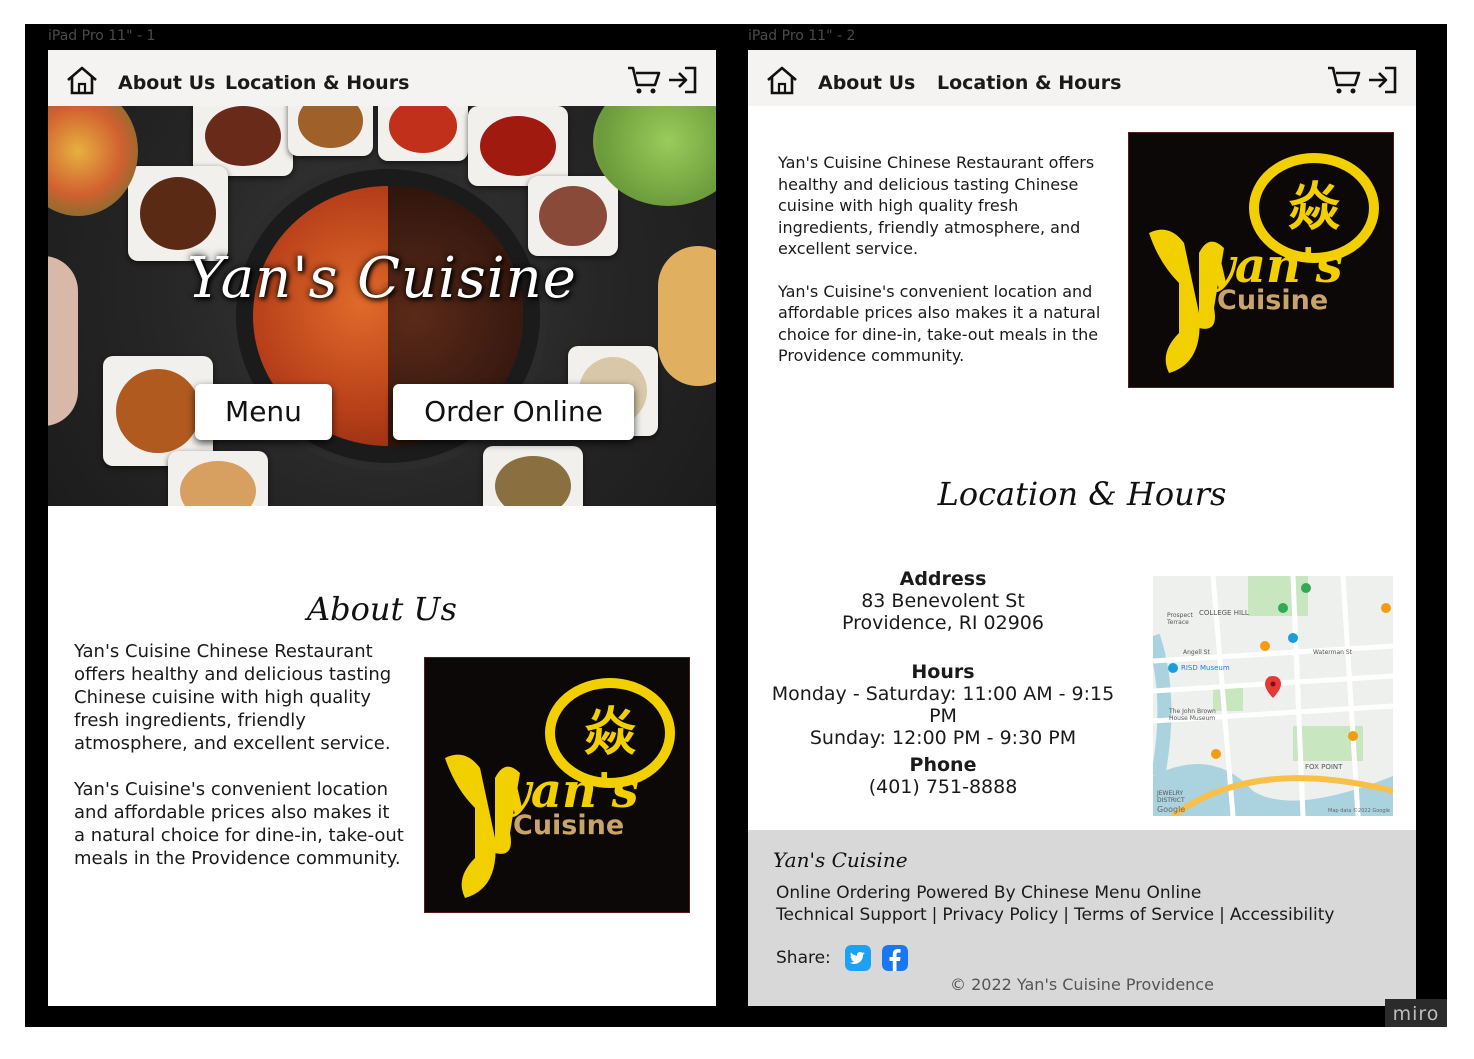  I want to click on hours-sunday: Sunday: 12:00 PM - 9:30 PM, so click(943, 738).